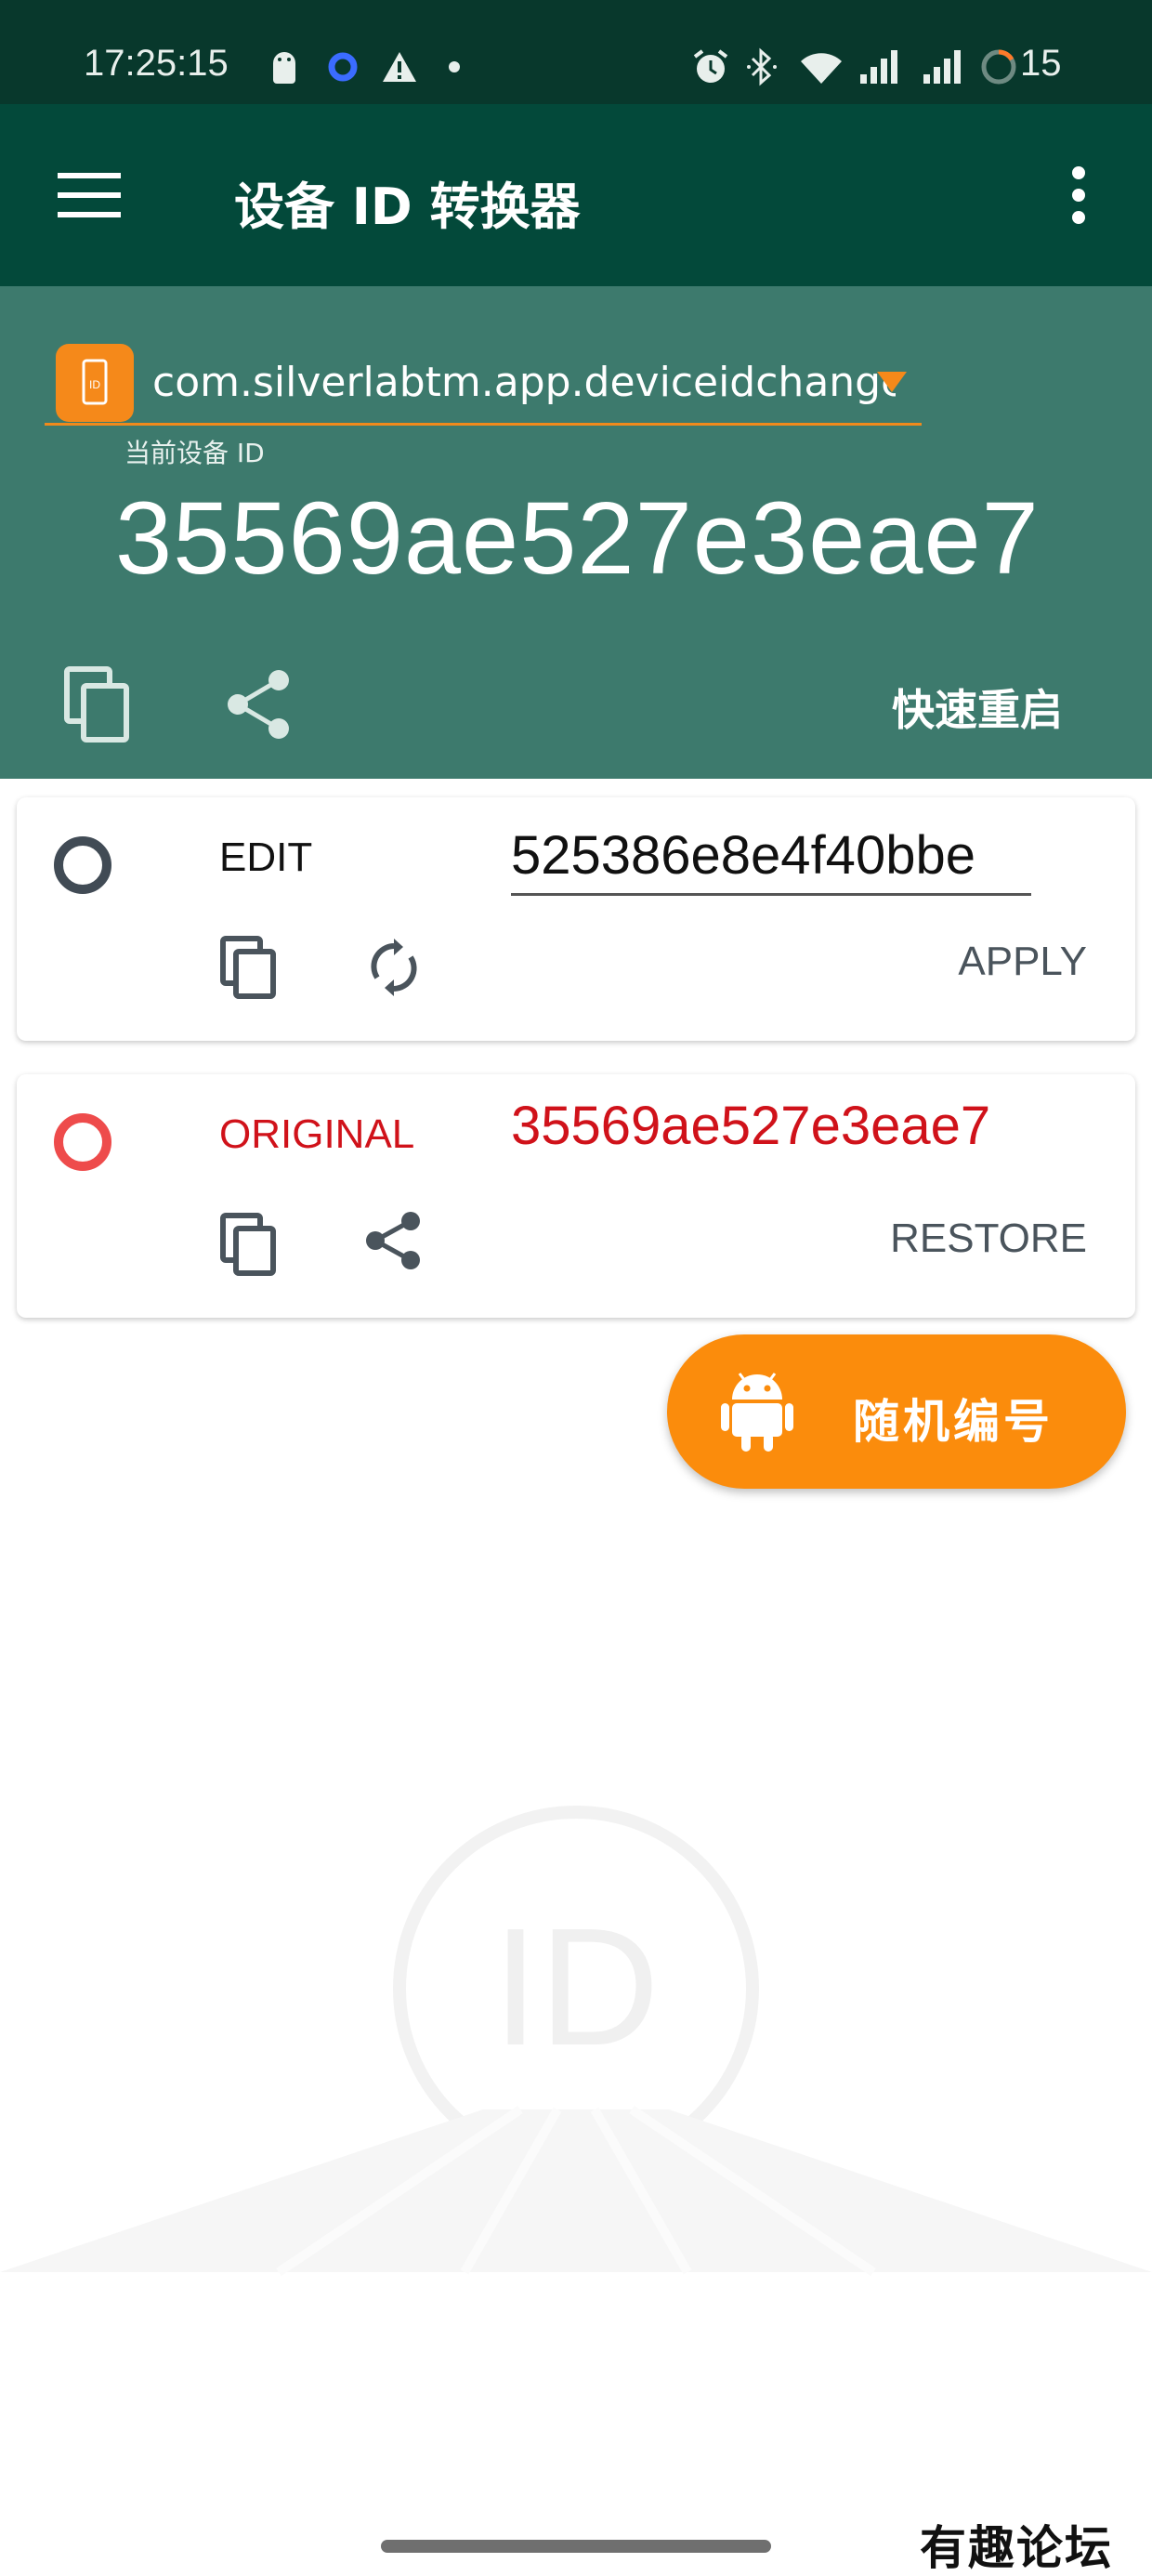 The height and width of the screenshot is (2576, 1152). Describe the element at coordinates (757, 1410) in the screenshot. I see `android-icon` at that location.